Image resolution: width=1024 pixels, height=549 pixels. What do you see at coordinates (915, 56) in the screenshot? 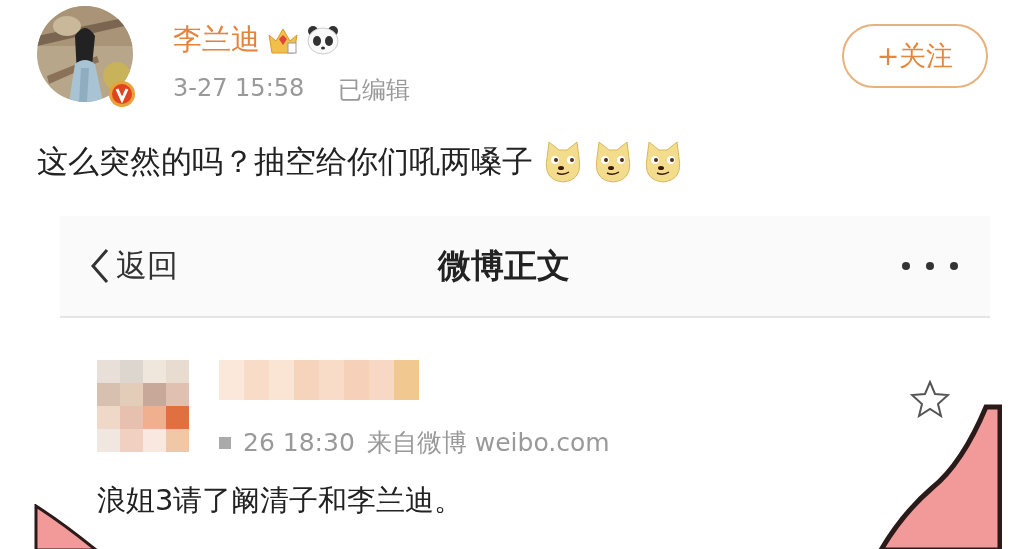
I see `follow-button: +关注` at bounding box center [915, 56].